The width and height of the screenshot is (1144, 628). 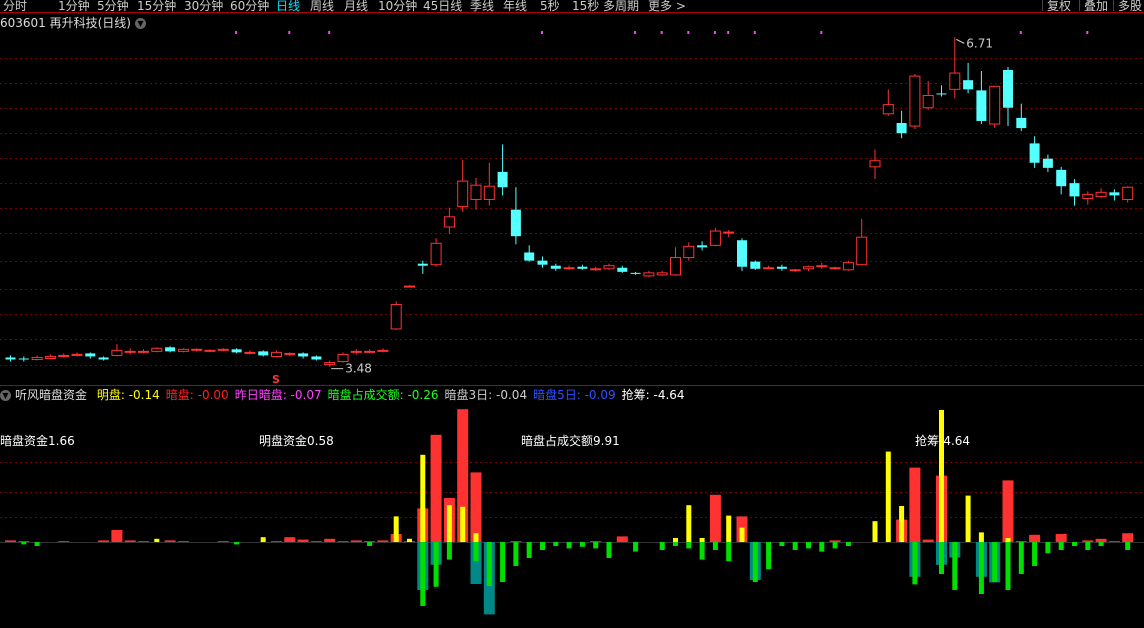 I want to click on annotation-dark-ratio: 暗盘占成交额9.91, so click(x=570, y=441).